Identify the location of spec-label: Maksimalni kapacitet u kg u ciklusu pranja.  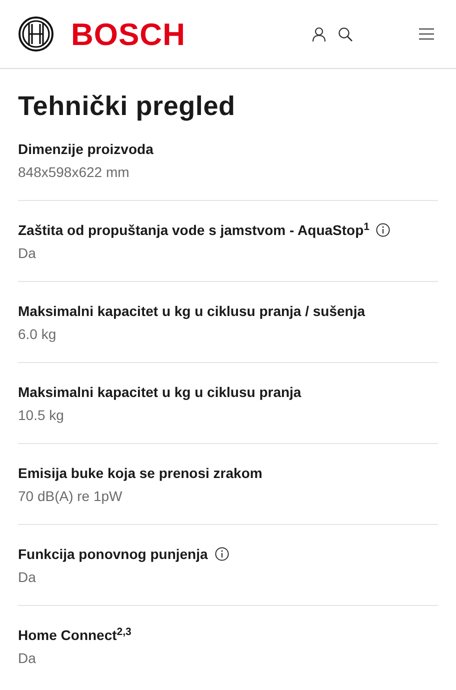
(160, 392).